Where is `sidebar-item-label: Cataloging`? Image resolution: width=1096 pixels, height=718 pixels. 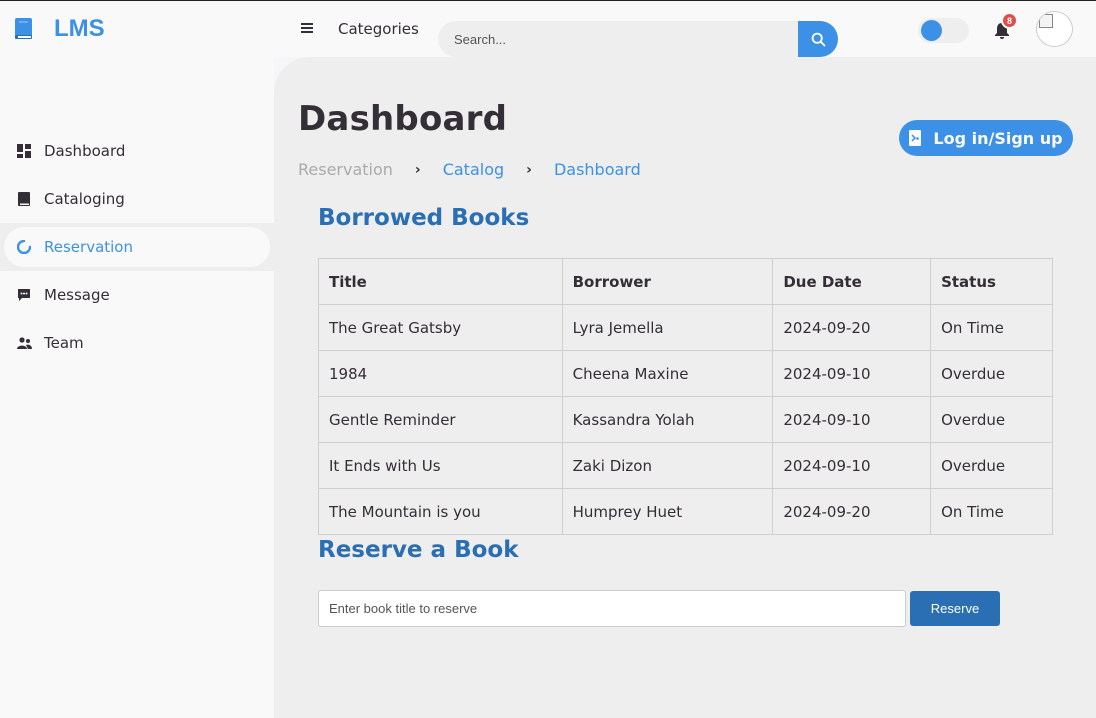
sidebar-item-label: Cataloging is located at coordinates (84, 199).